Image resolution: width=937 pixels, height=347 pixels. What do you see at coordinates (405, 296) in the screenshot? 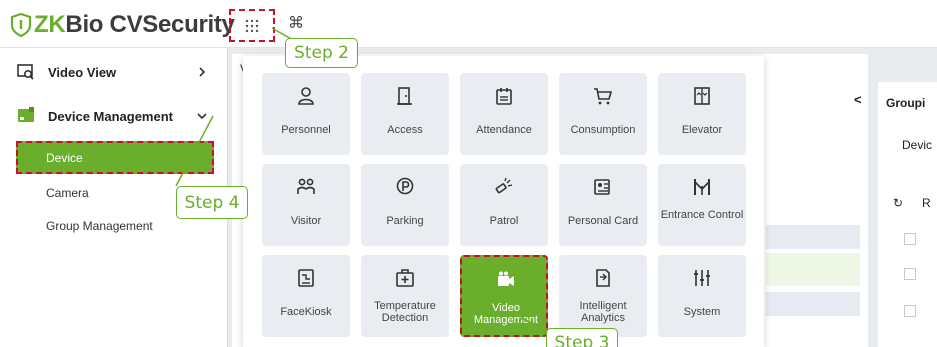
I see `app-tile-temperature-detection: Temperature Detection` at bounding box center [405, 296].